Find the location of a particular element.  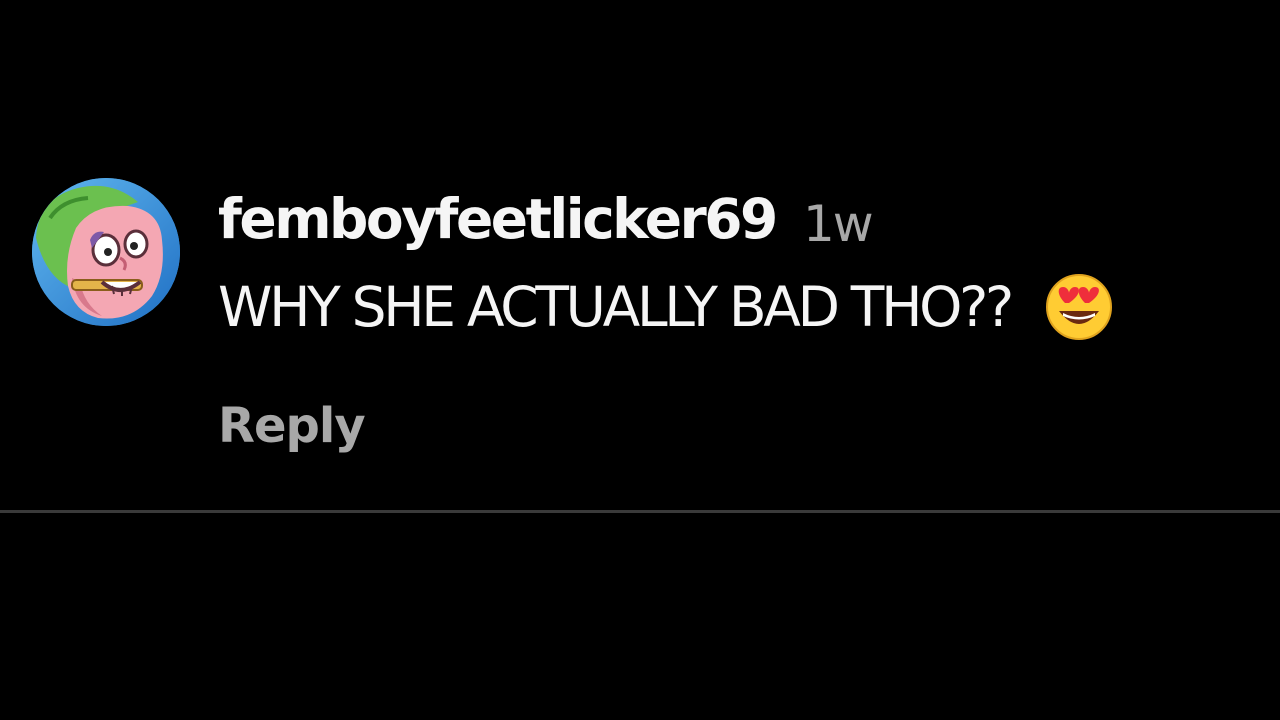

reply-button: Reply is located at coordinates (292, 426).